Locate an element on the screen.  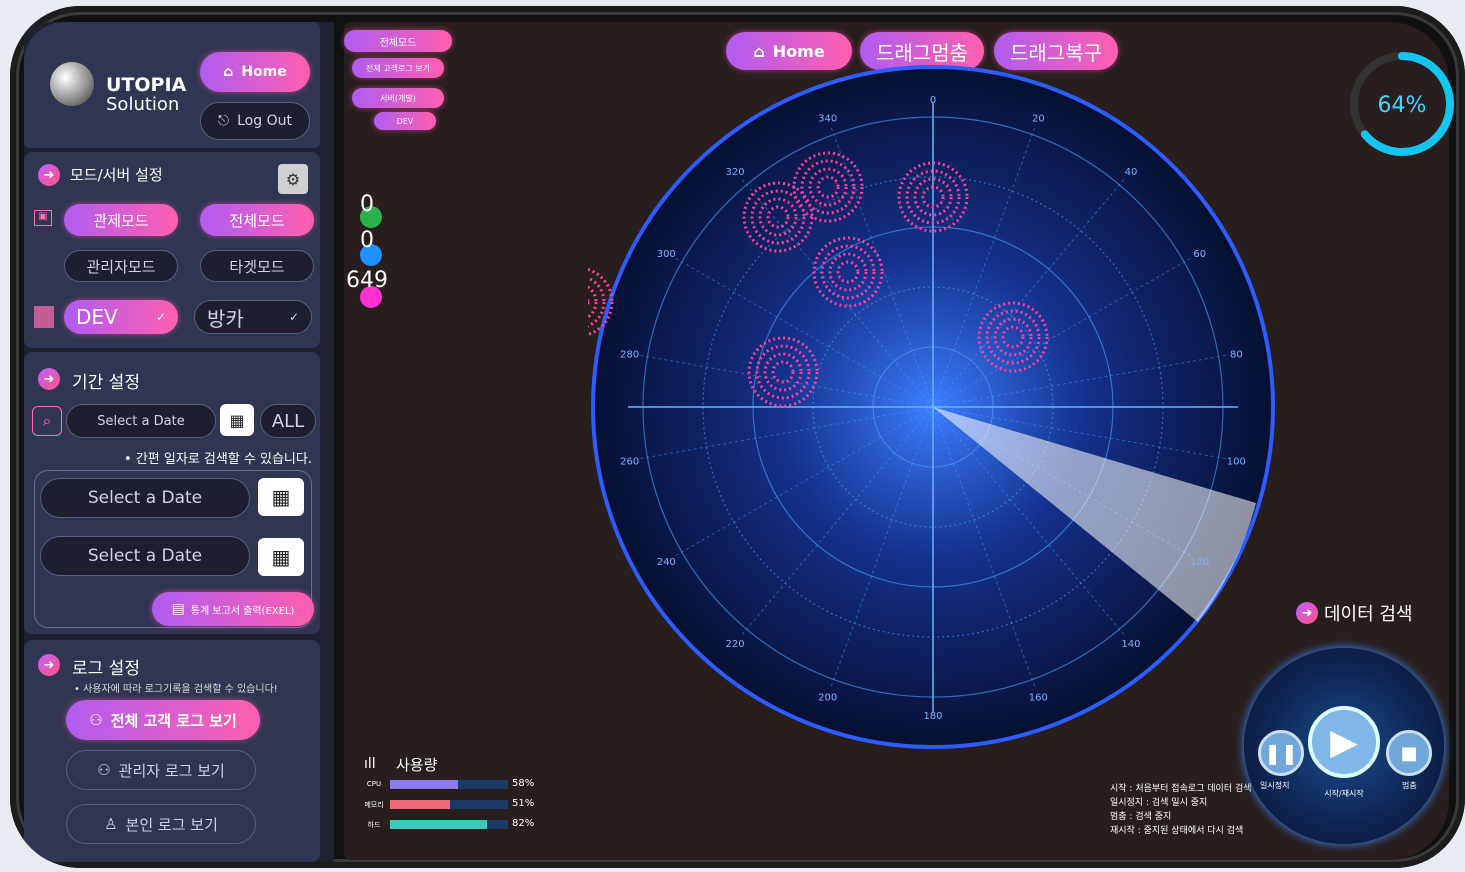
document-icon: ▤ is located at coordinates (178, 609).